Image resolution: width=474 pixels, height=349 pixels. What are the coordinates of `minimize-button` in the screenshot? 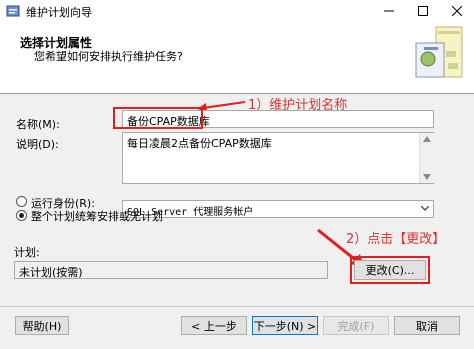 It's located at (389, 11).